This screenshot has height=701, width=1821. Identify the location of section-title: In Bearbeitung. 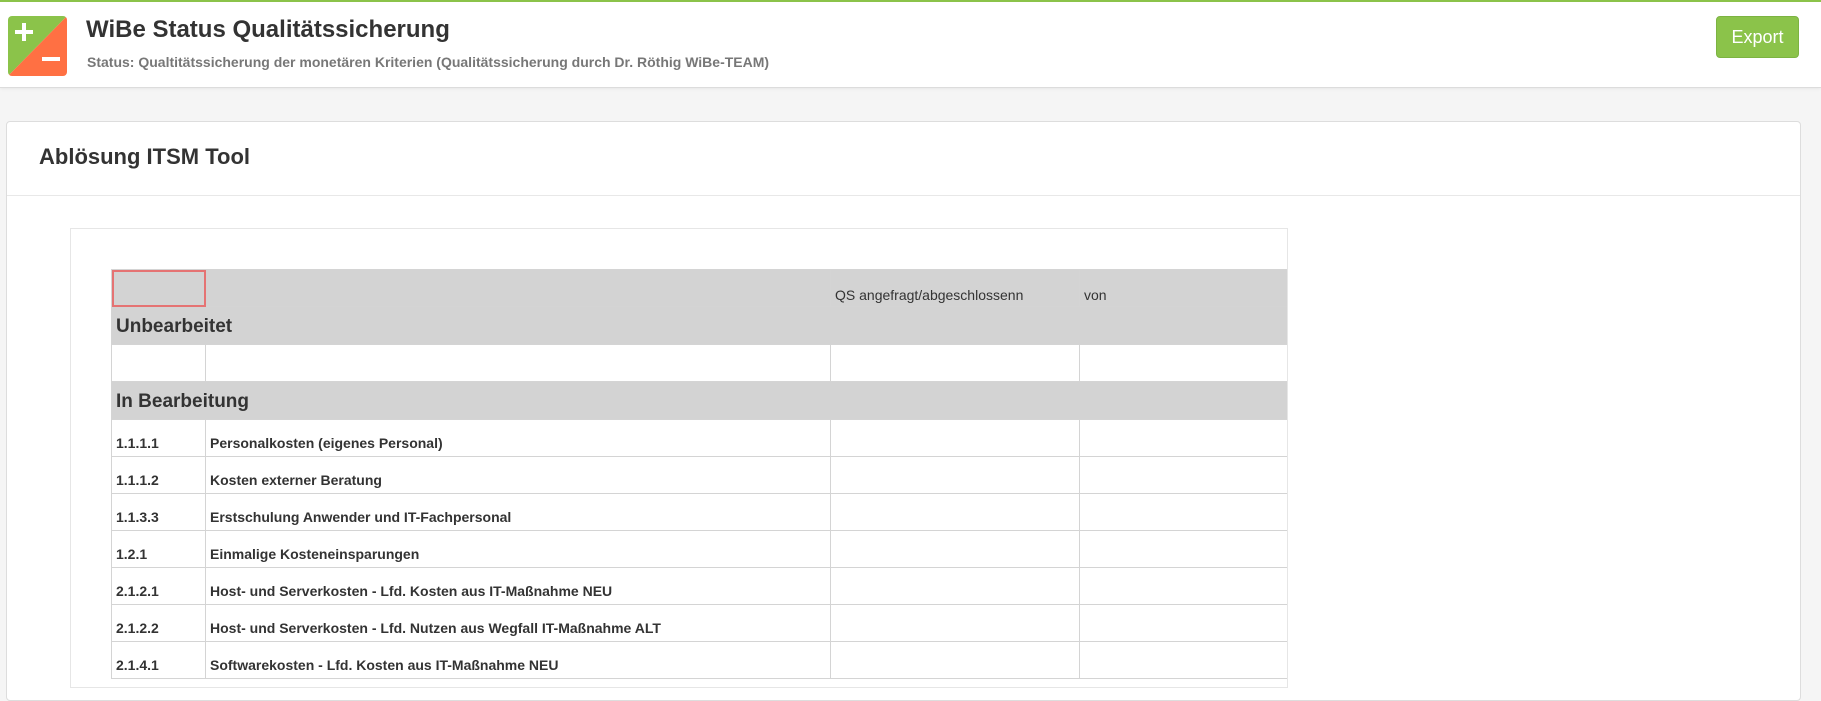
(699, 400).